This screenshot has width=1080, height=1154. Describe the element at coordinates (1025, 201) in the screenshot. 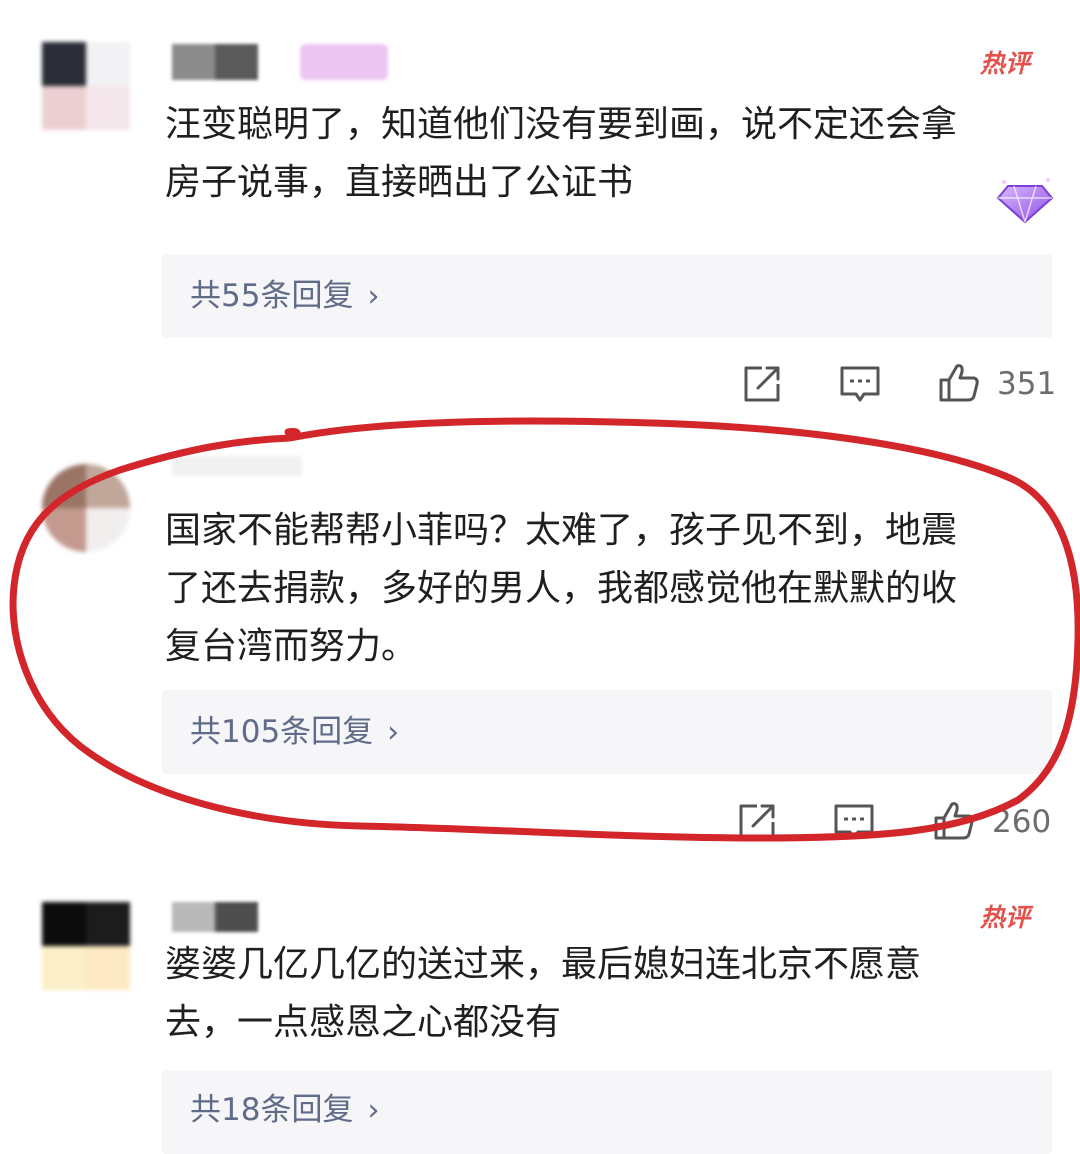

I see `diamond-badge-icon` at that location.